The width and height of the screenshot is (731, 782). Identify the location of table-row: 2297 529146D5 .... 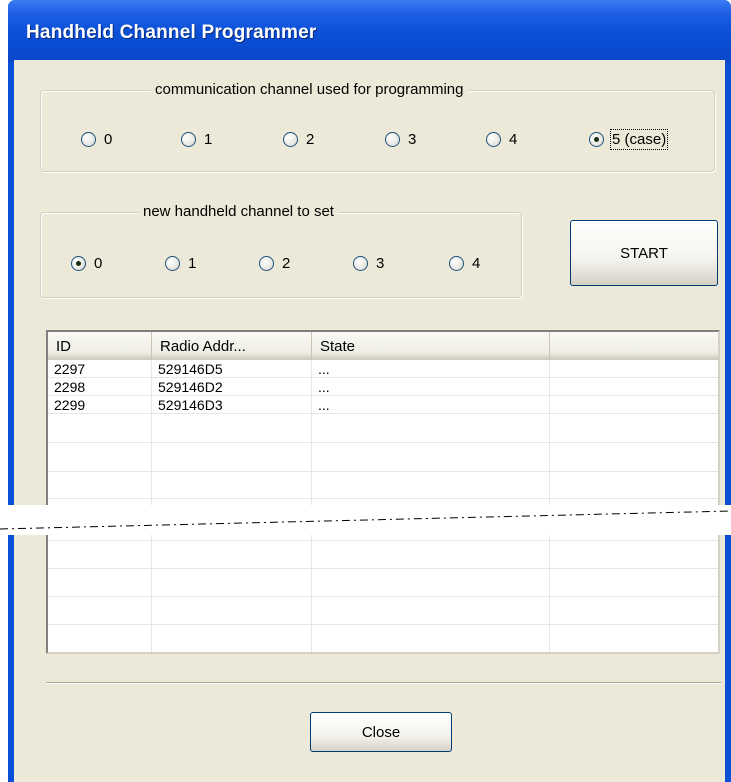
(383, 369).